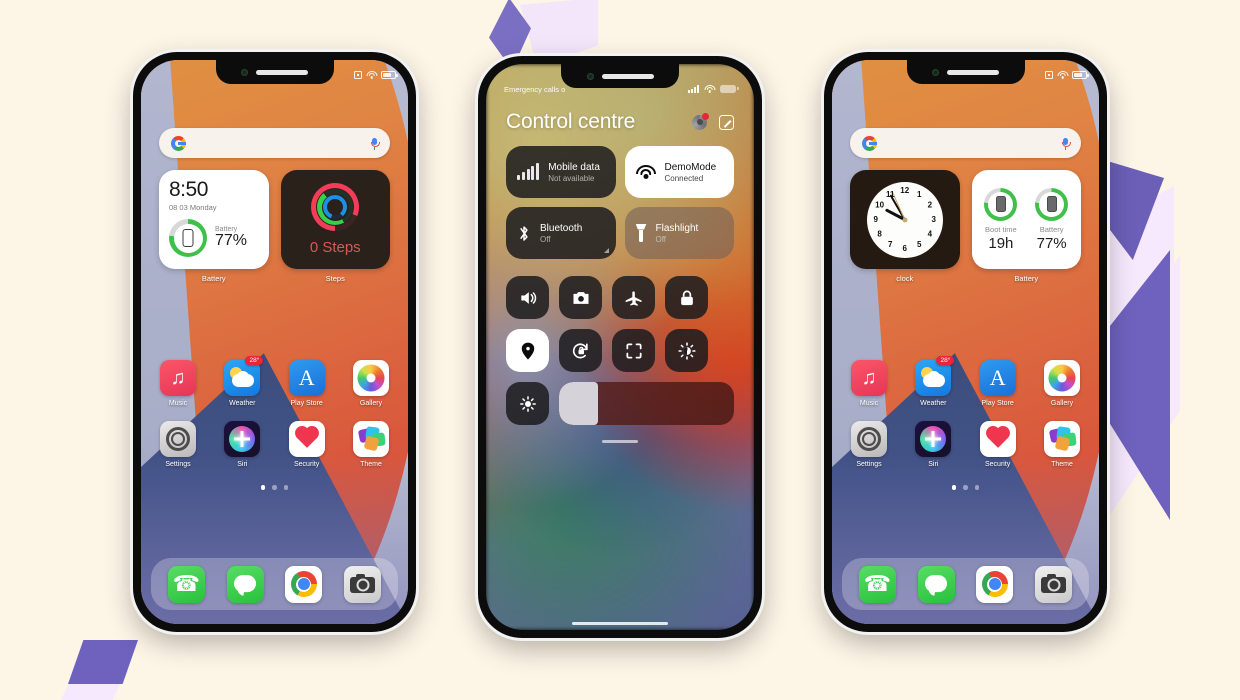 Image resolution: width=1240 pixels, height=700 pixels. Describe the element at coordinates (904, 219) in the screenshot. I see `clock-dial: 1 2 3 4 5 6 7 8 9 10 11 12` at that location.